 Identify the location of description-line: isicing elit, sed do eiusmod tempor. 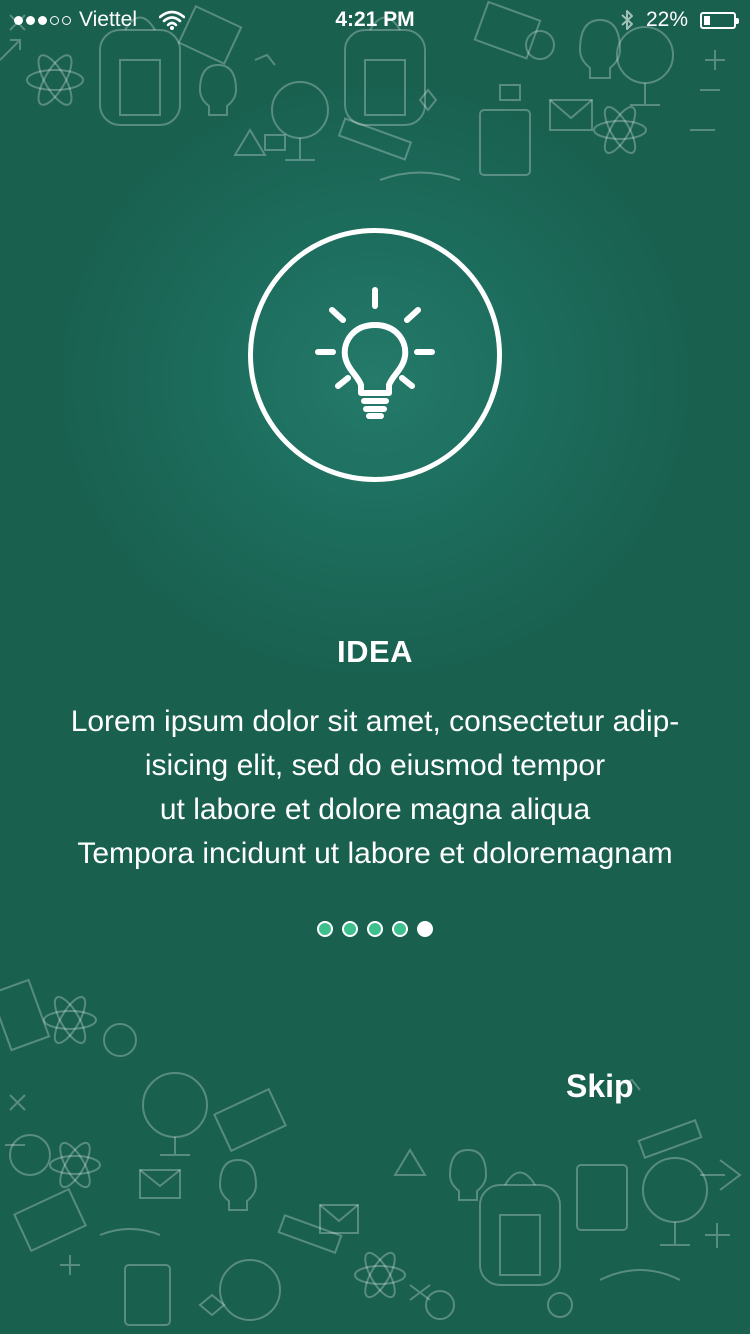
(375, 765).